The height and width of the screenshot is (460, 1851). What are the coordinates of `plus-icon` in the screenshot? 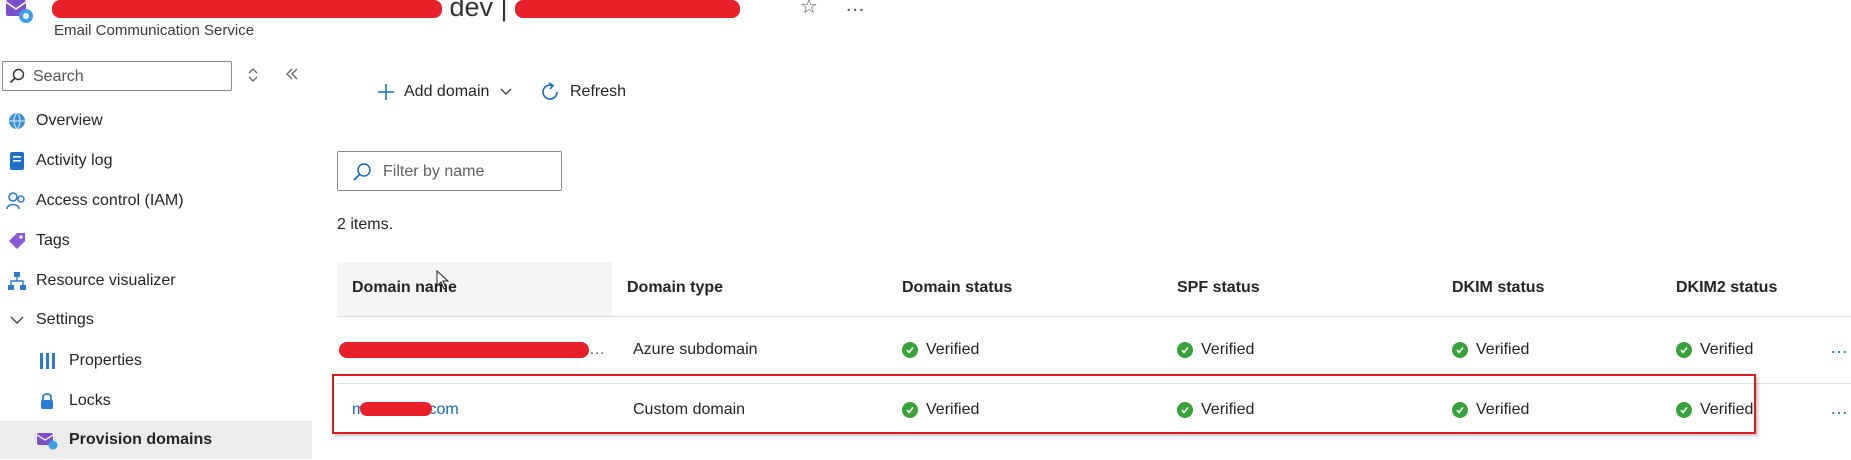 It's located at (386, 92).